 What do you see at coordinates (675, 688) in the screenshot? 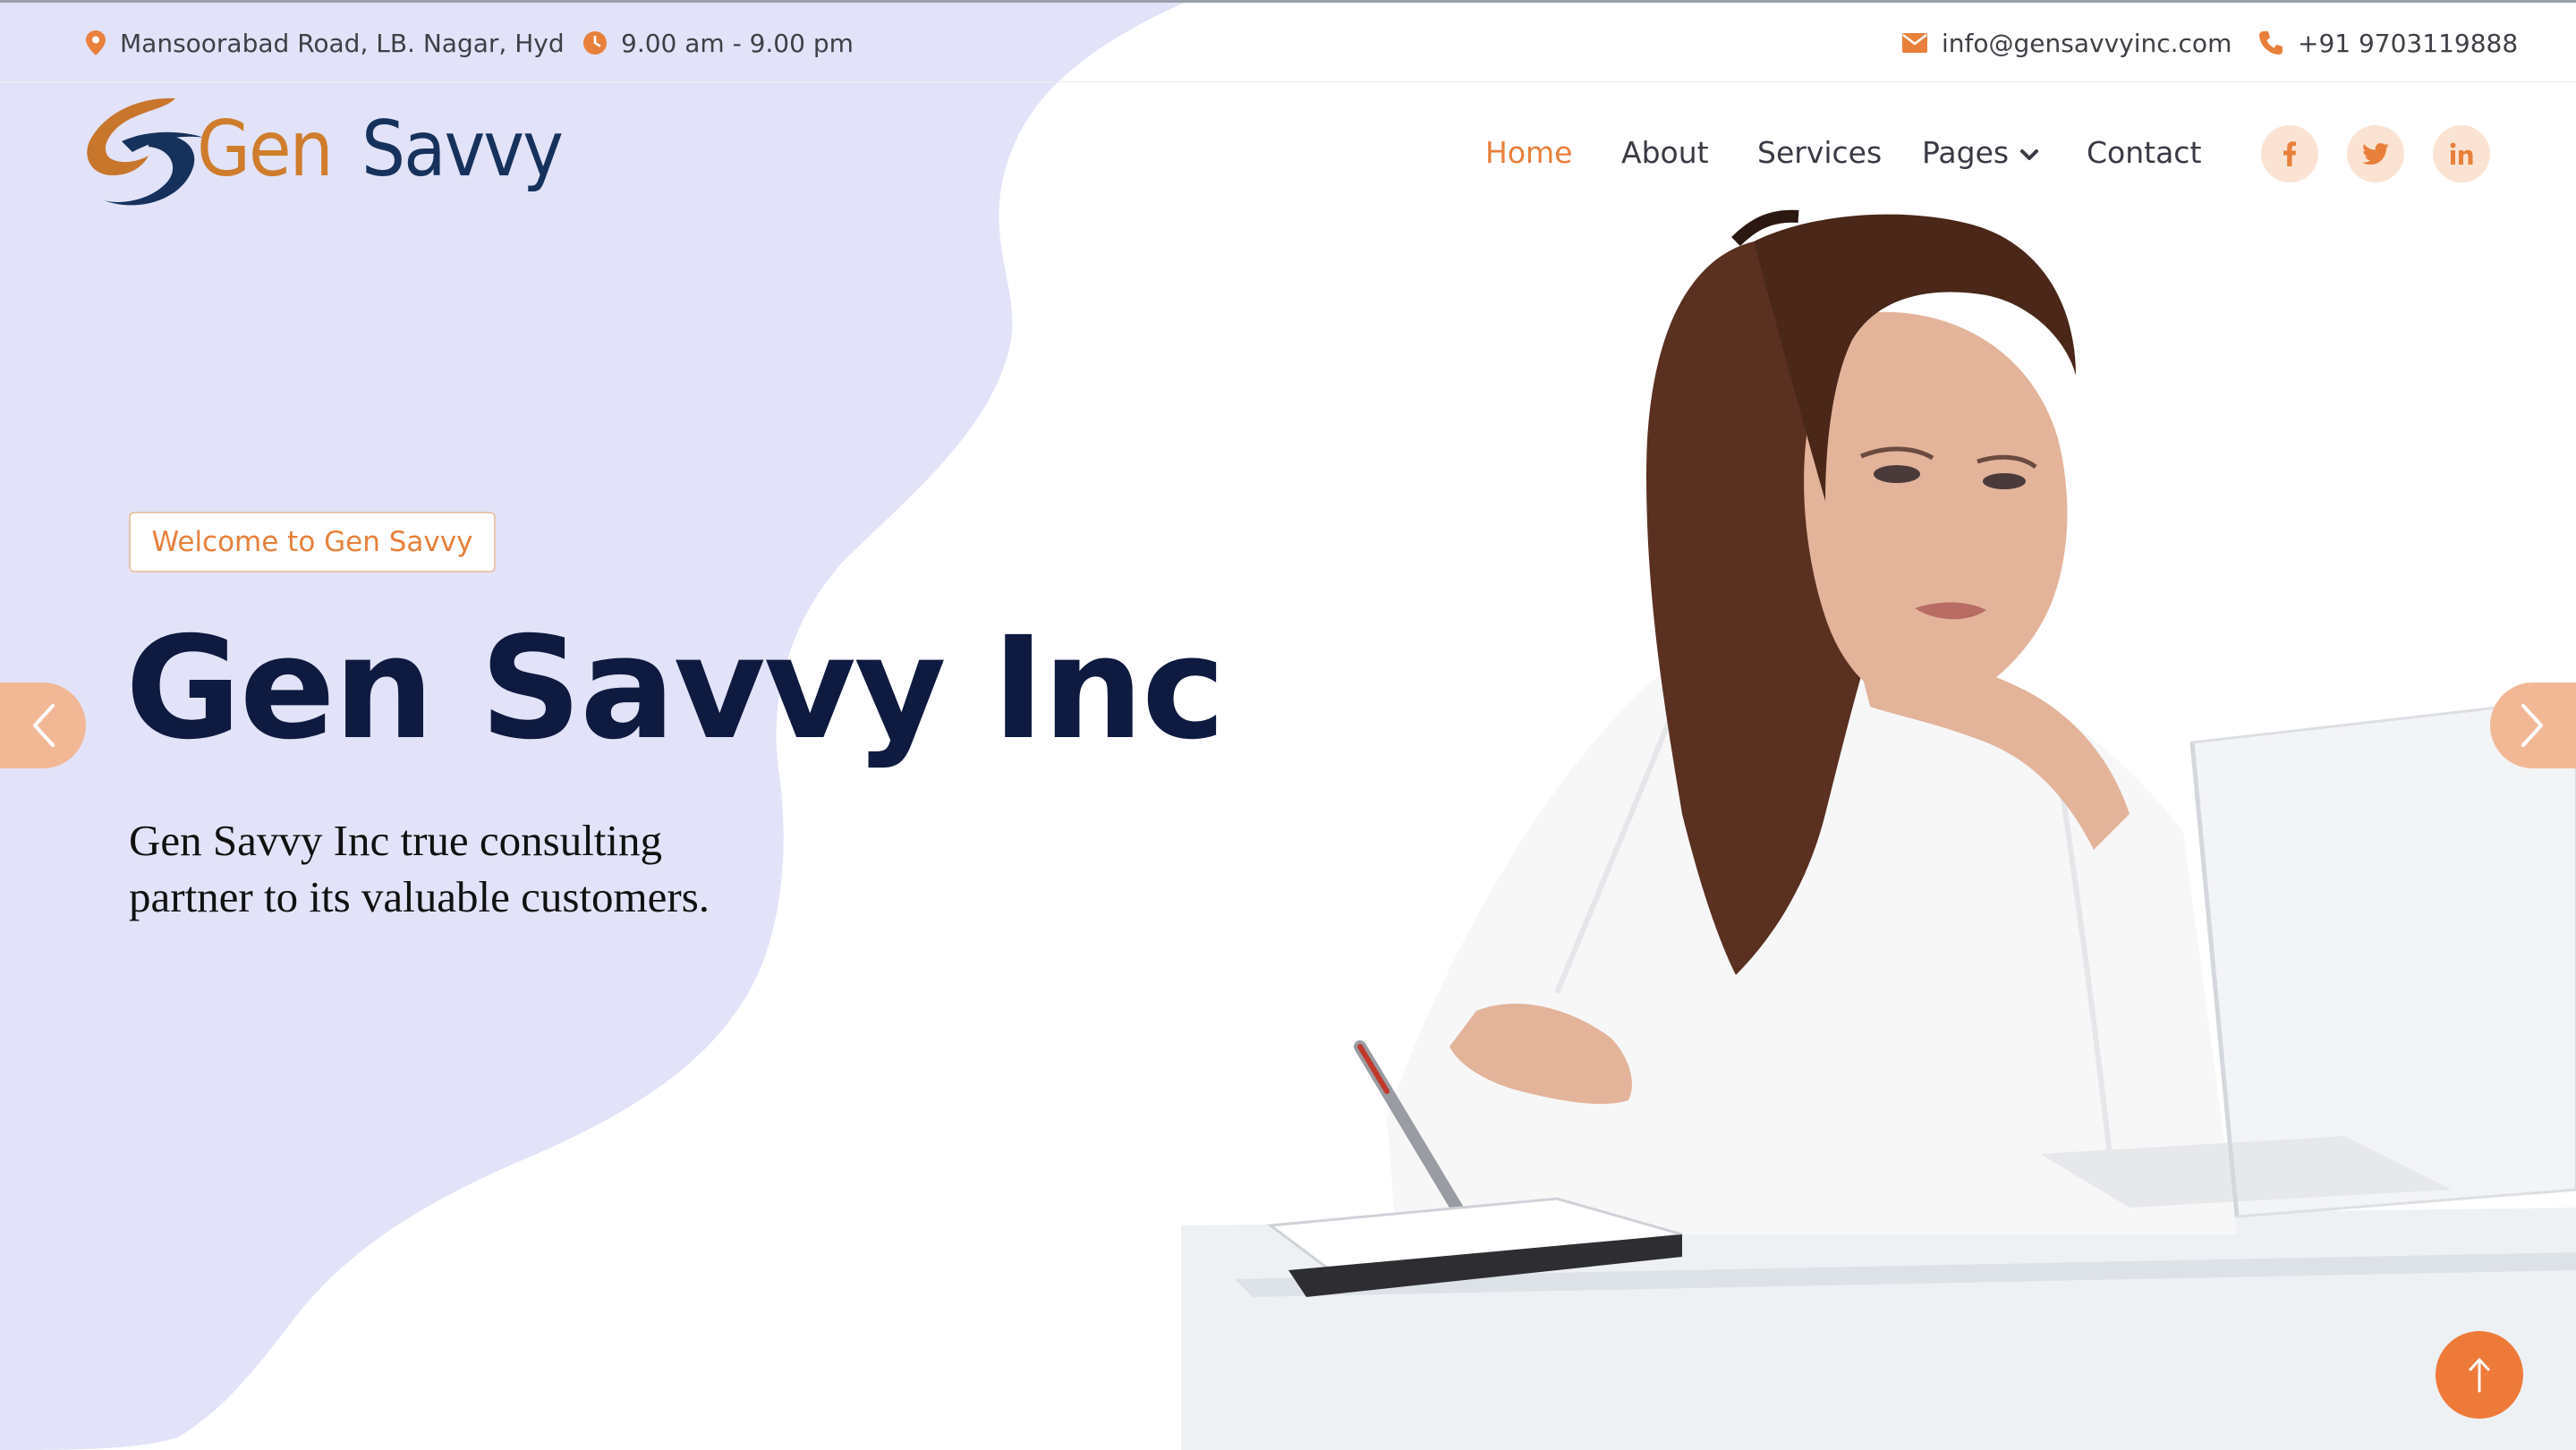
I see `hero-title: Gen Savvy Inc` at bounding box center [675, 688].